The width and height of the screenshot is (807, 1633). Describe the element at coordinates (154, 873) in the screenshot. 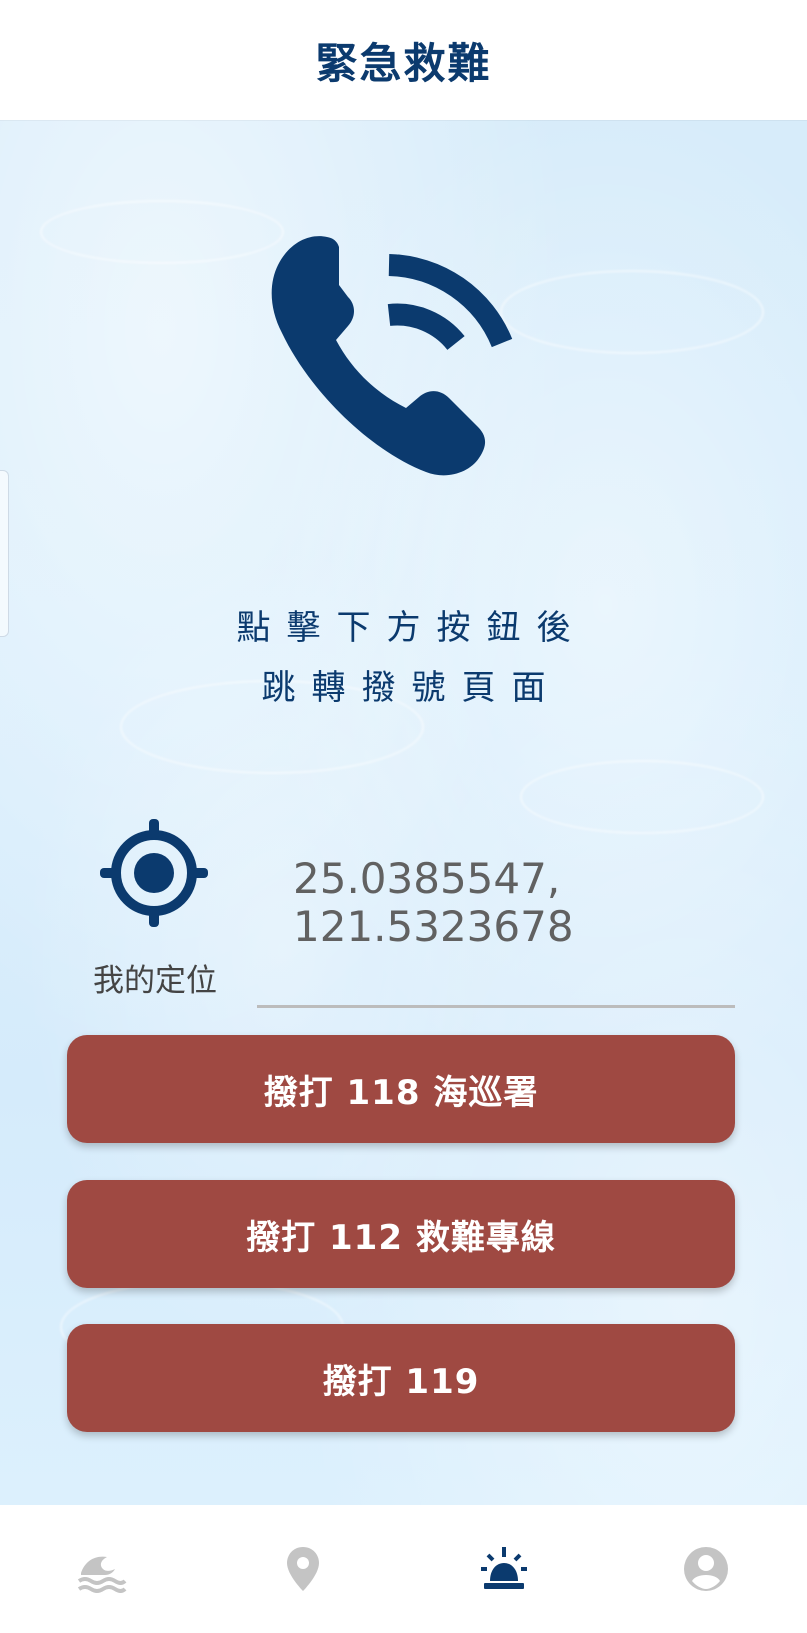

I see `location-target-icon` at that location.